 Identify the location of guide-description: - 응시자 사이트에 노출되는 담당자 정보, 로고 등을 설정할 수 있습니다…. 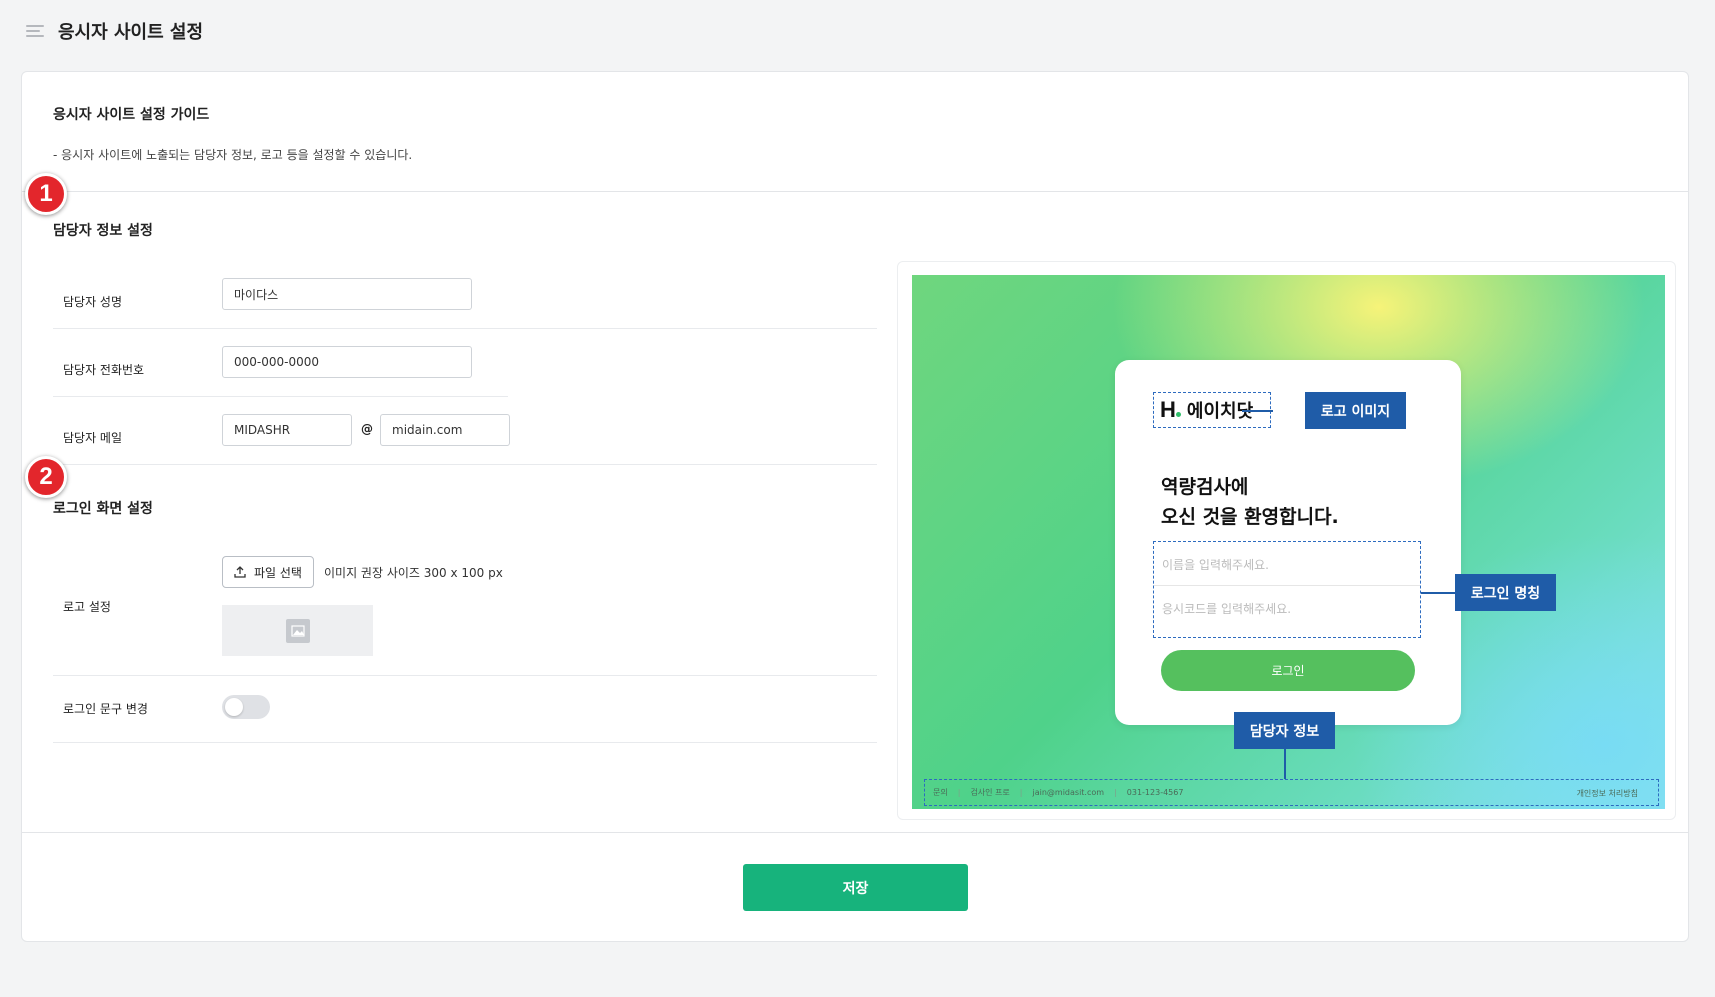
(233, 155).